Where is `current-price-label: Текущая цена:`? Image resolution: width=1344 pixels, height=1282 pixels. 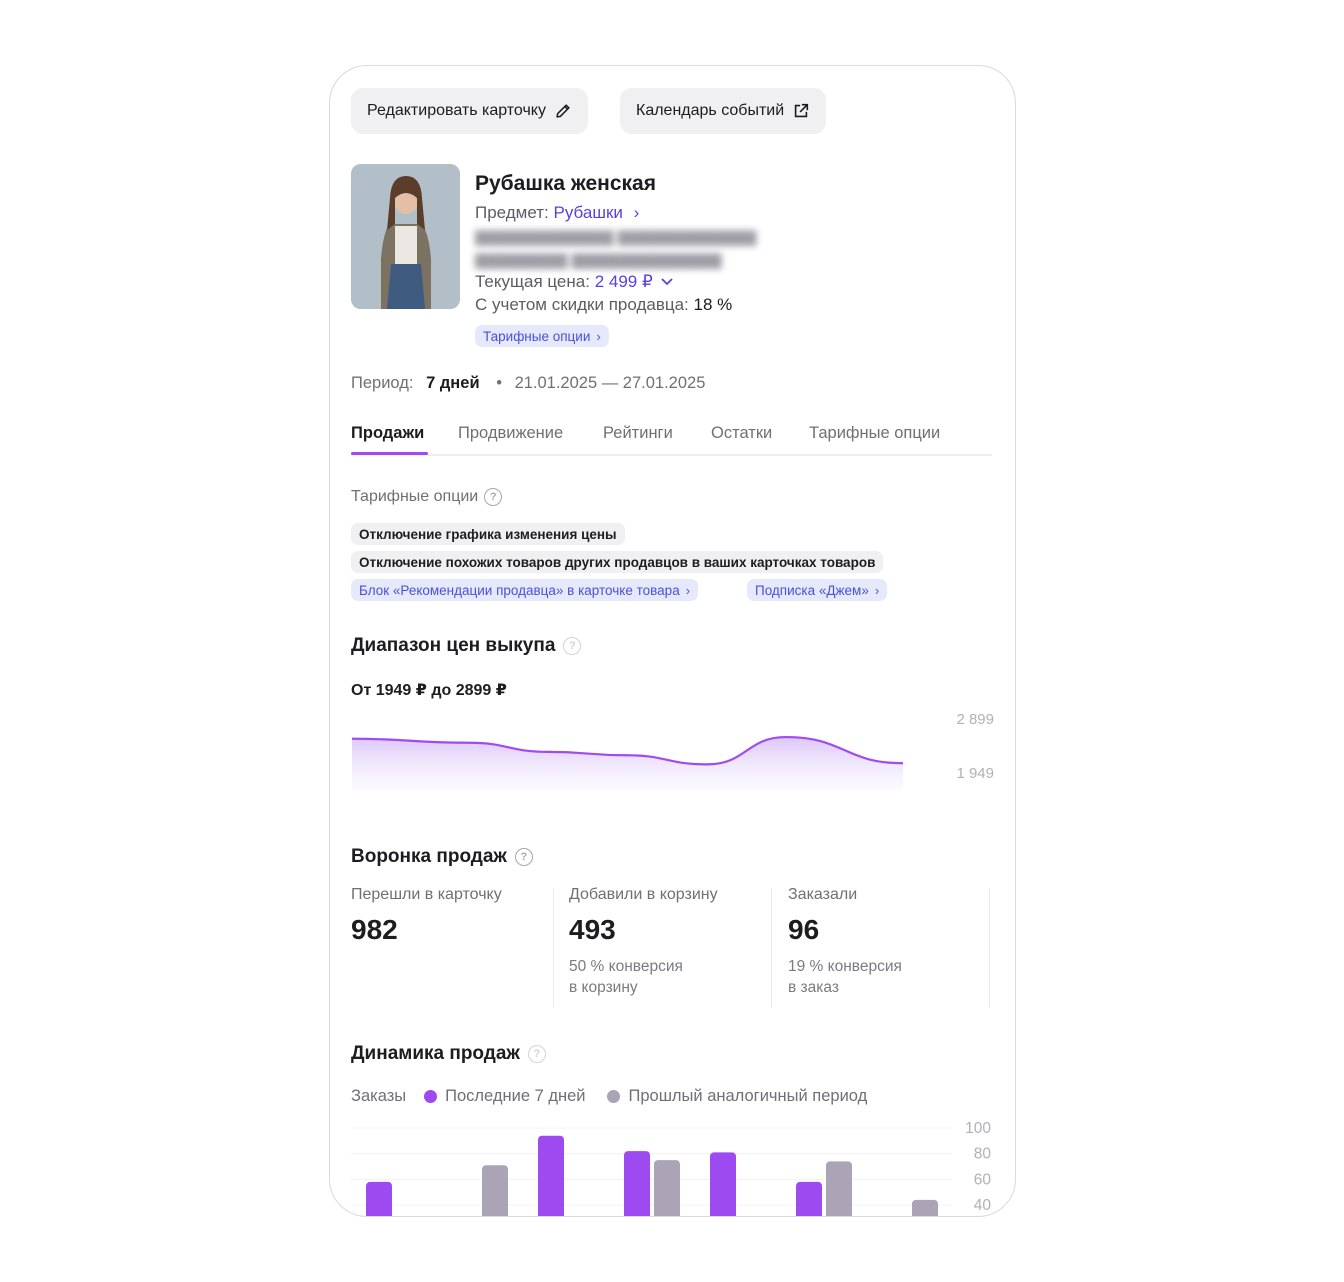
current-price-label: Текущая цена: is located at coordinates (532, 281).